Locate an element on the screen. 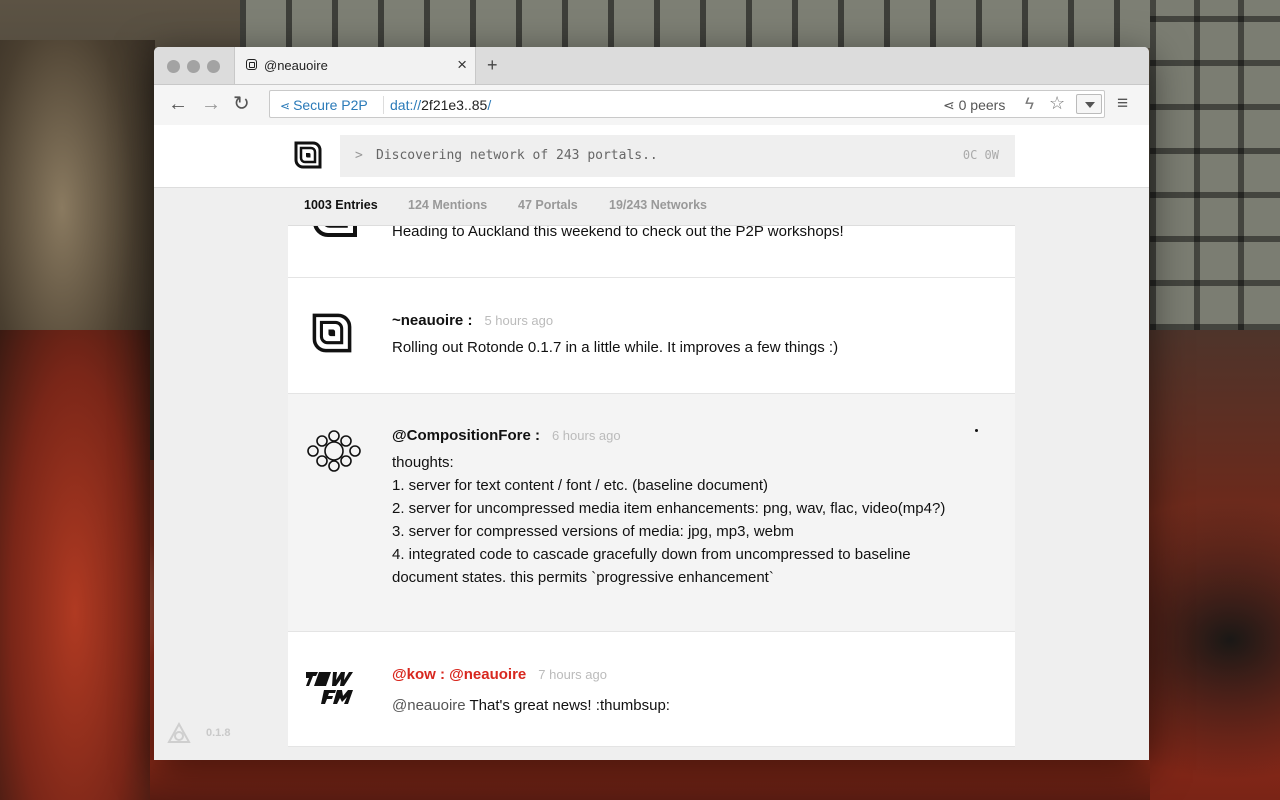 This screenshot has width=1280, height=800. bookmark-star-icon: ☆ is located at coordinates (1057, 103).